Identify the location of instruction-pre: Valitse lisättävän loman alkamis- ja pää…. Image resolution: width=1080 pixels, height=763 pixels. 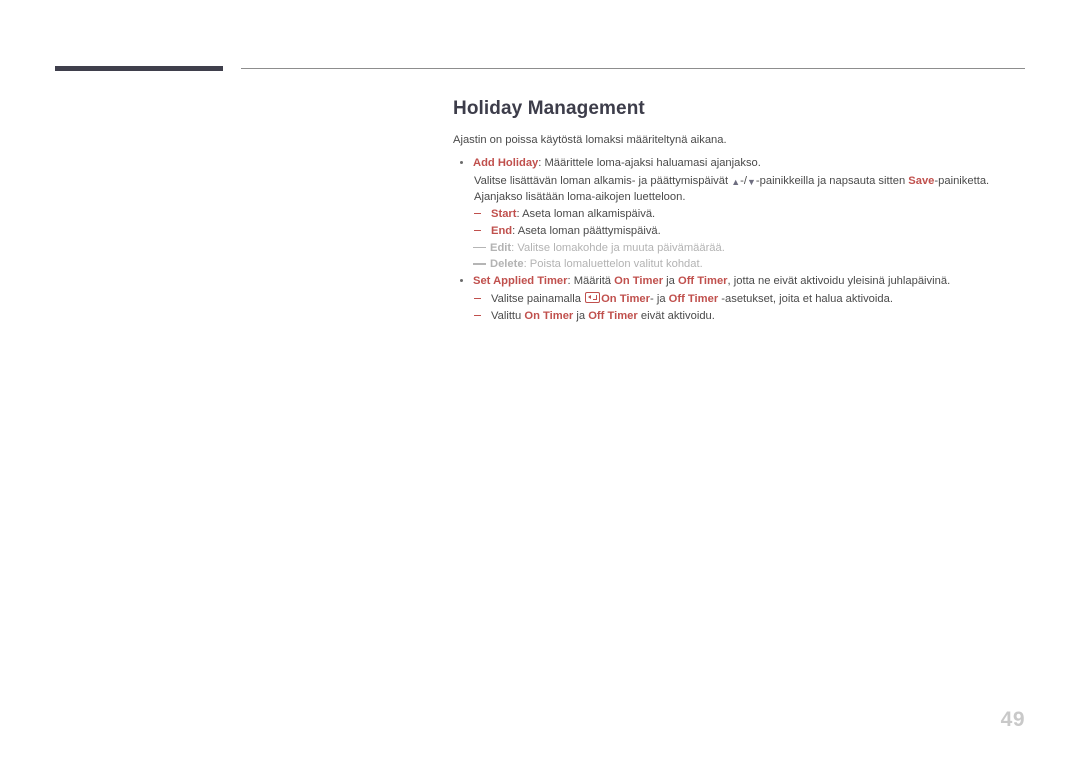
(603, 180).